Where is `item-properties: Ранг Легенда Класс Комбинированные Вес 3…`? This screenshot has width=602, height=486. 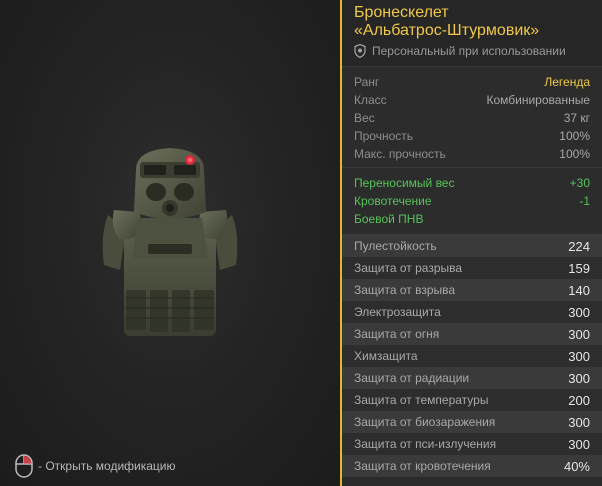 item-properties: Ранг Легенда Класс Комбинированные Вес 3… is located at coordinates (472, 116).